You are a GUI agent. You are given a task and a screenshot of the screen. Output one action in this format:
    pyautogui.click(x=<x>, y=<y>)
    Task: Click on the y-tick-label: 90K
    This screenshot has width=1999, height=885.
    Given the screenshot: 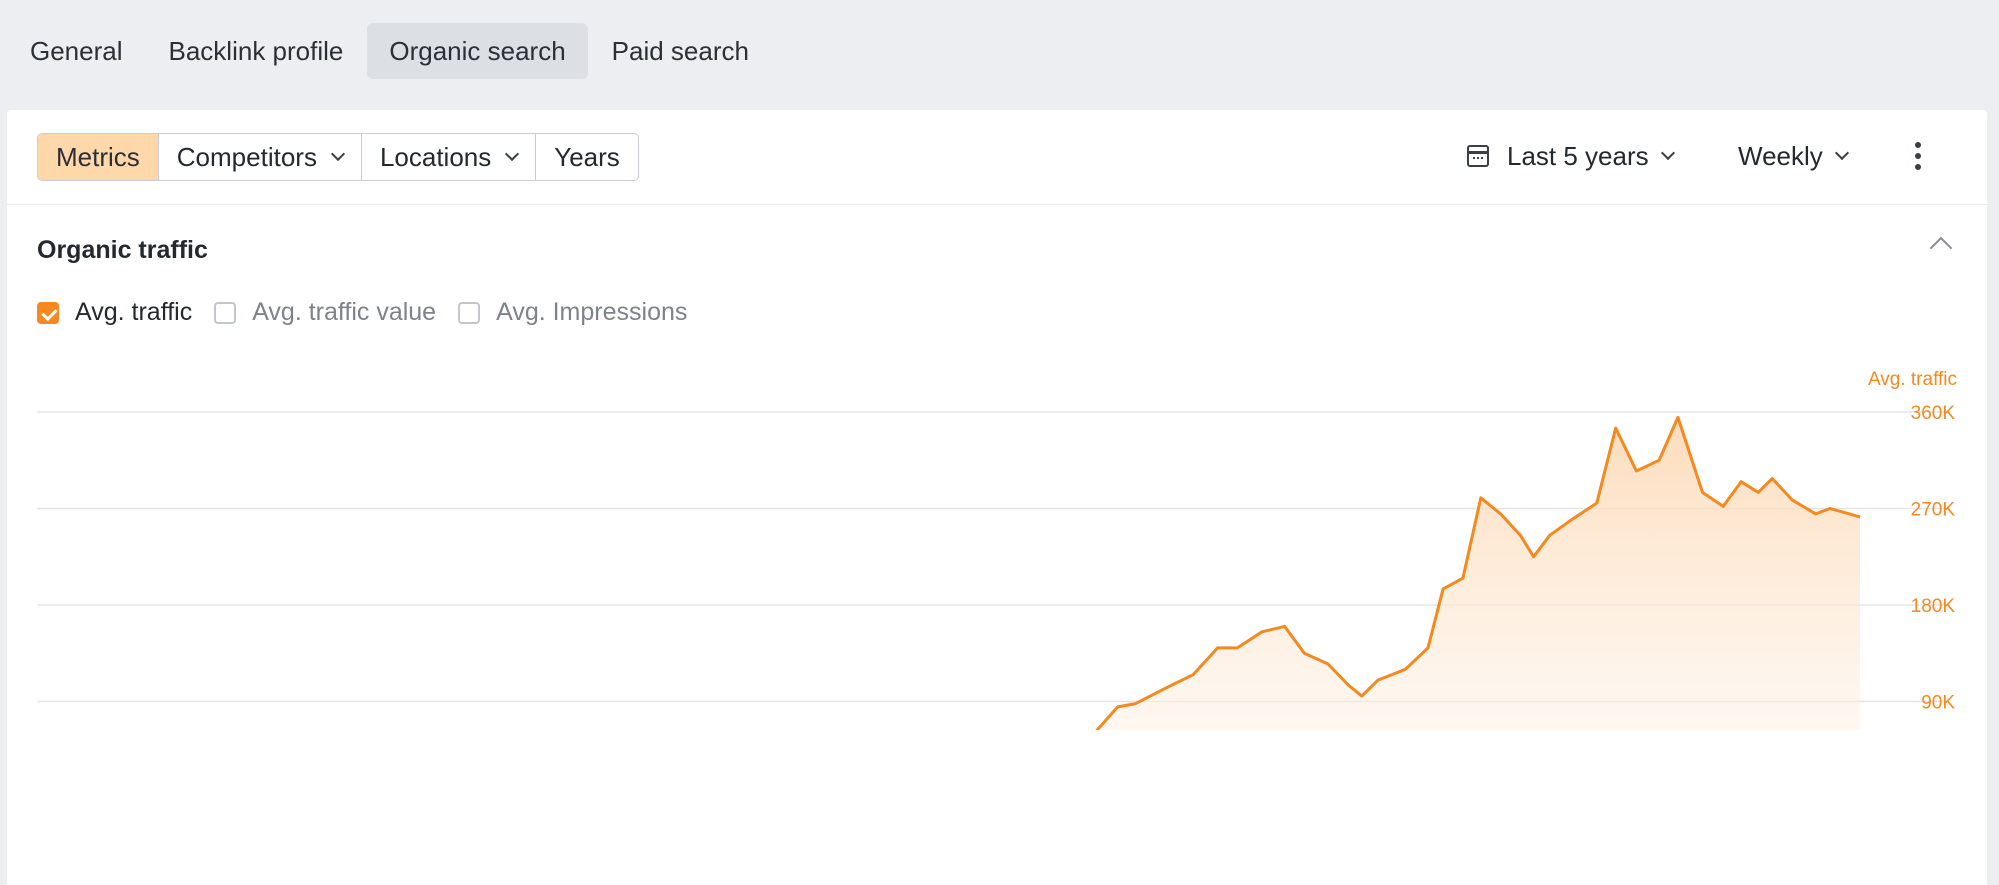 What is the action you would take?
    pyautogui.click(x=1938, y=703)
    